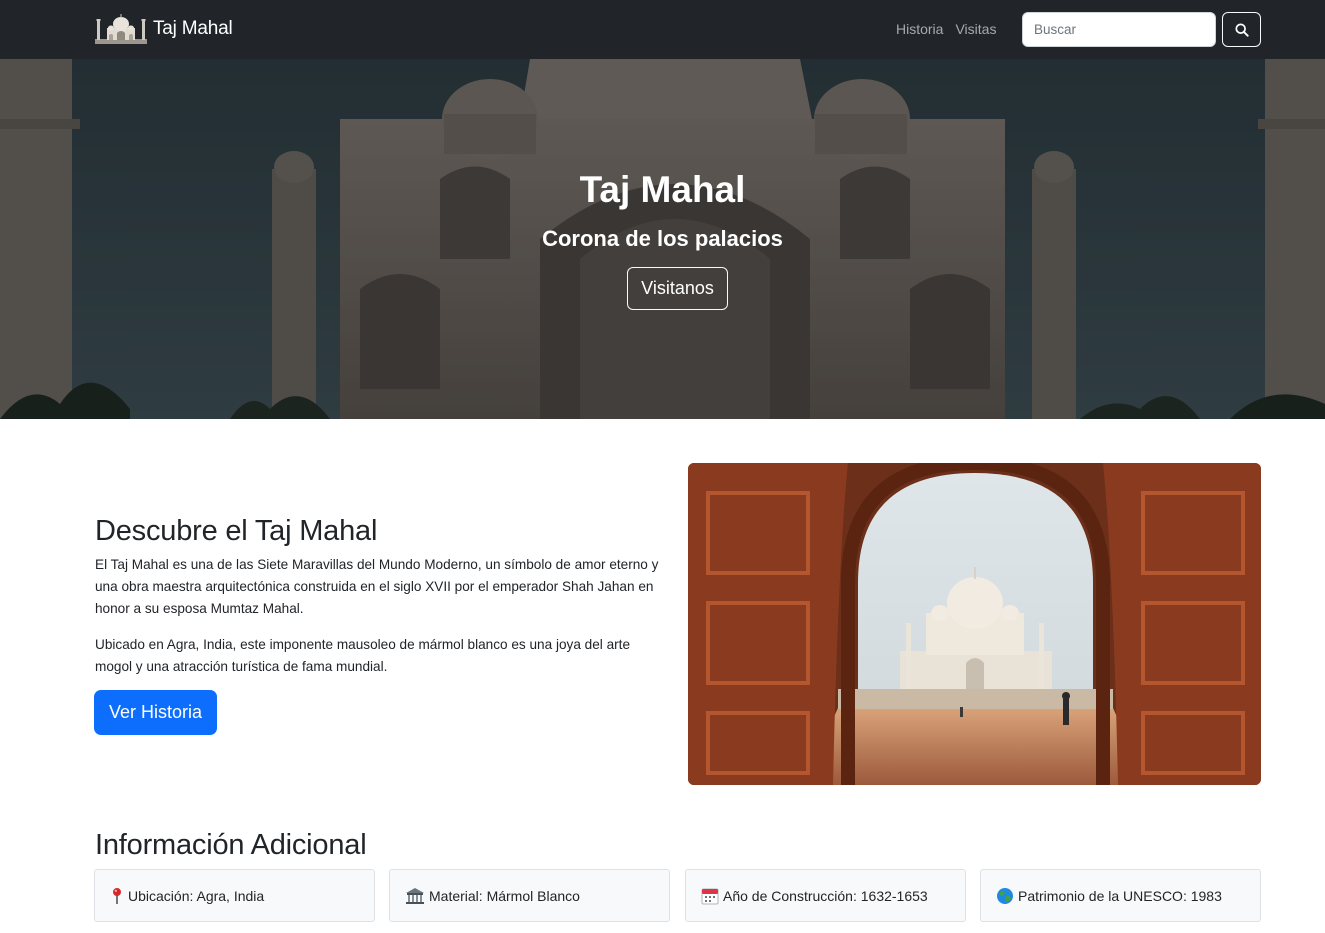 The image size is (1325, 933). What do you see at coordinates (155, 712) in the screenshot?
I see `view-history-button: Ver Historia` at bounding box center [155, 712].